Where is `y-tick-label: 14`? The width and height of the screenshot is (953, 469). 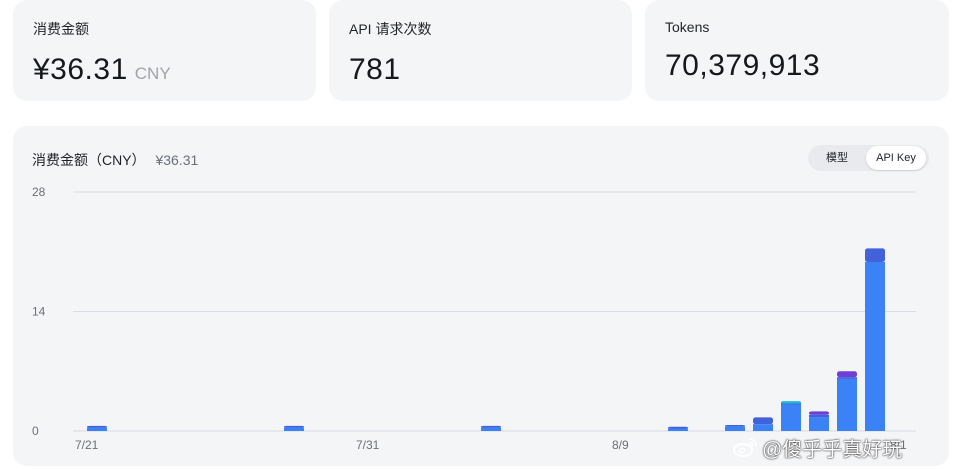
y-tick-label: 14 is located at coordinates (39, 312).